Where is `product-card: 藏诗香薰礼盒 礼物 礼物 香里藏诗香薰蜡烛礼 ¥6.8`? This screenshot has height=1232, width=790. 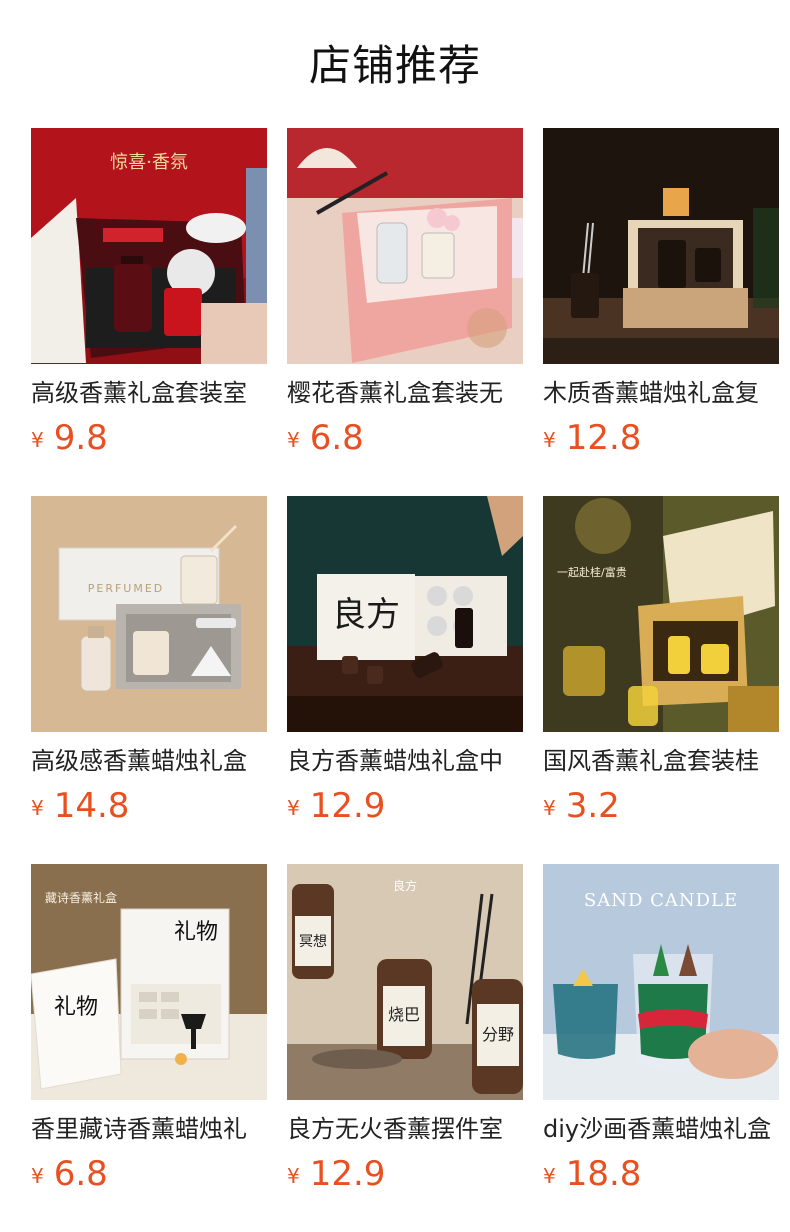 product-card: 藏诗香薰礼盒 礼物 礼物 香里藏诗香薰蜡烛礼 ¥6.8 is located at coordinates (149, 1048).